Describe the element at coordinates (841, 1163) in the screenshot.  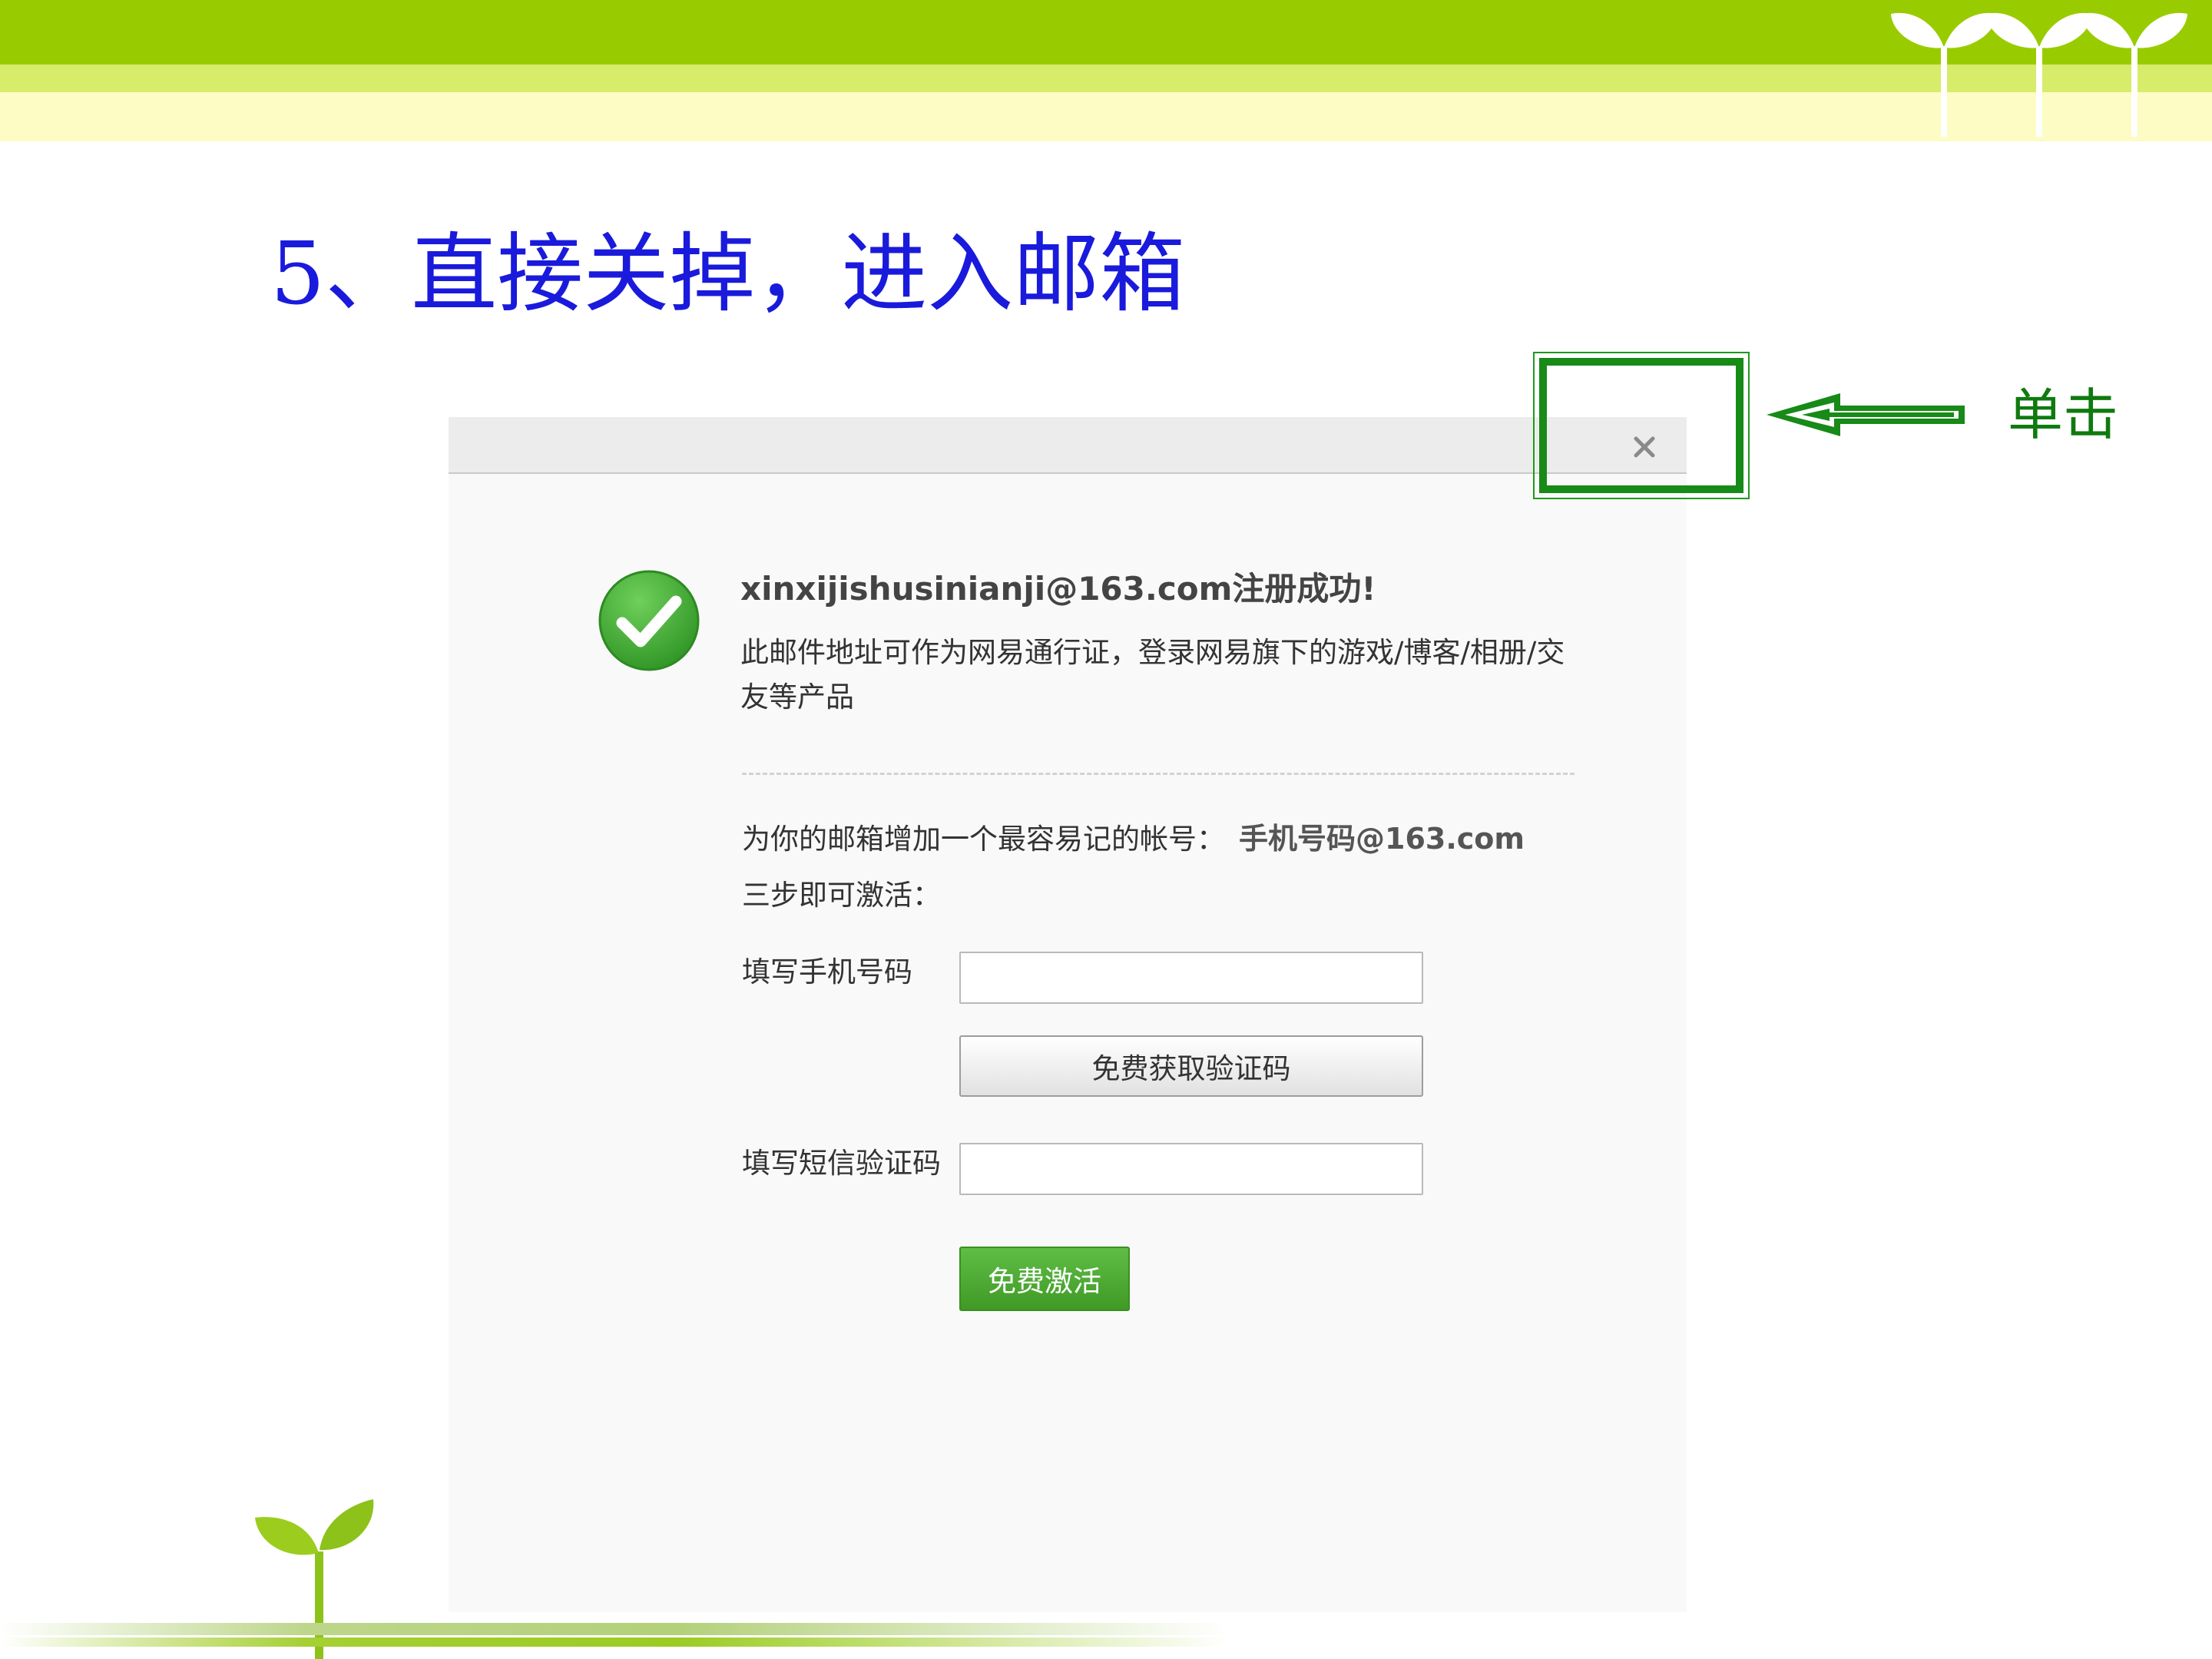
I see `sms-code-label: 填写短信验证码` at that location.